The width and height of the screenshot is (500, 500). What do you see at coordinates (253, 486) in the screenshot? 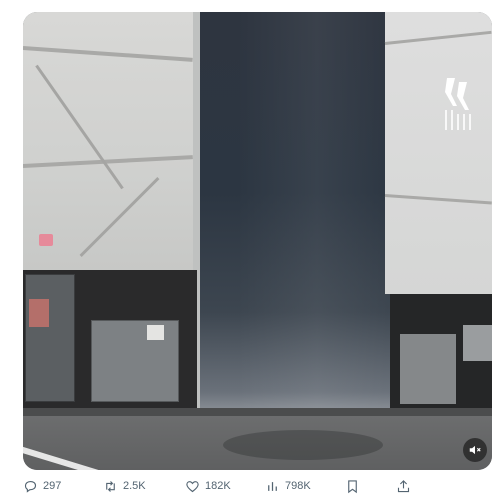
I see `tweet-action-bar: 297 2.5K 182K 798K` at bounding box center [253, 486].